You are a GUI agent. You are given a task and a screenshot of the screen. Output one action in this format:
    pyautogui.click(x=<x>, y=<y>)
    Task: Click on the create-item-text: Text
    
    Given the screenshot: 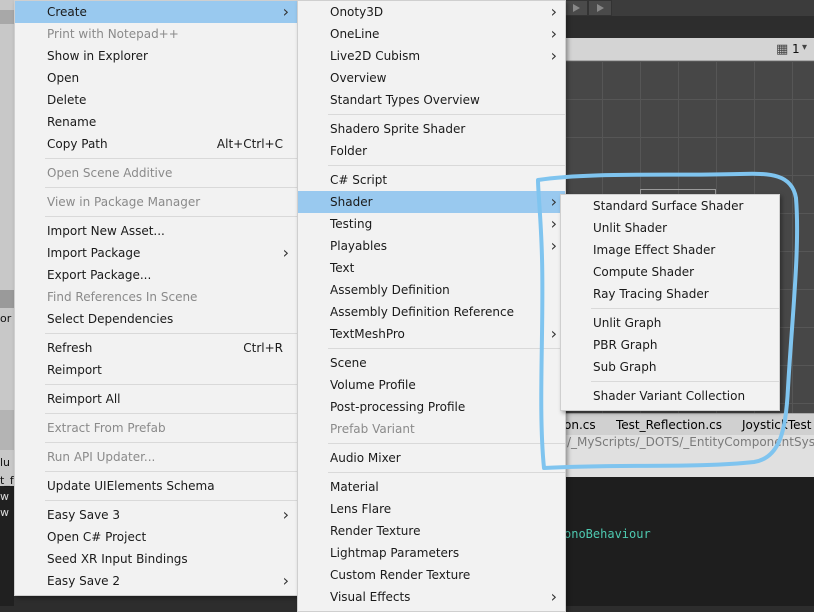 What is the action you would take?
    pyautogui.click(x=431, y=268)
    